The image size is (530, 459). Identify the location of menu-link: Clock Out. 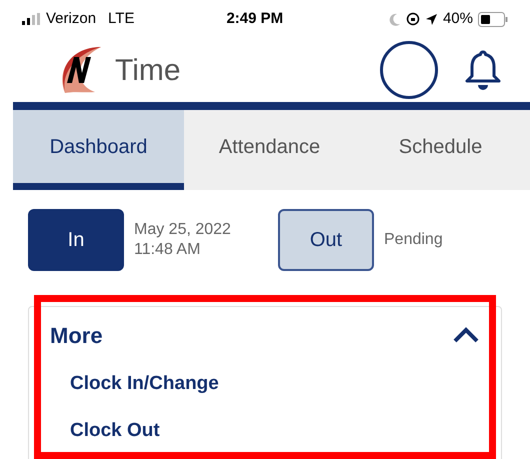
(115, 431).